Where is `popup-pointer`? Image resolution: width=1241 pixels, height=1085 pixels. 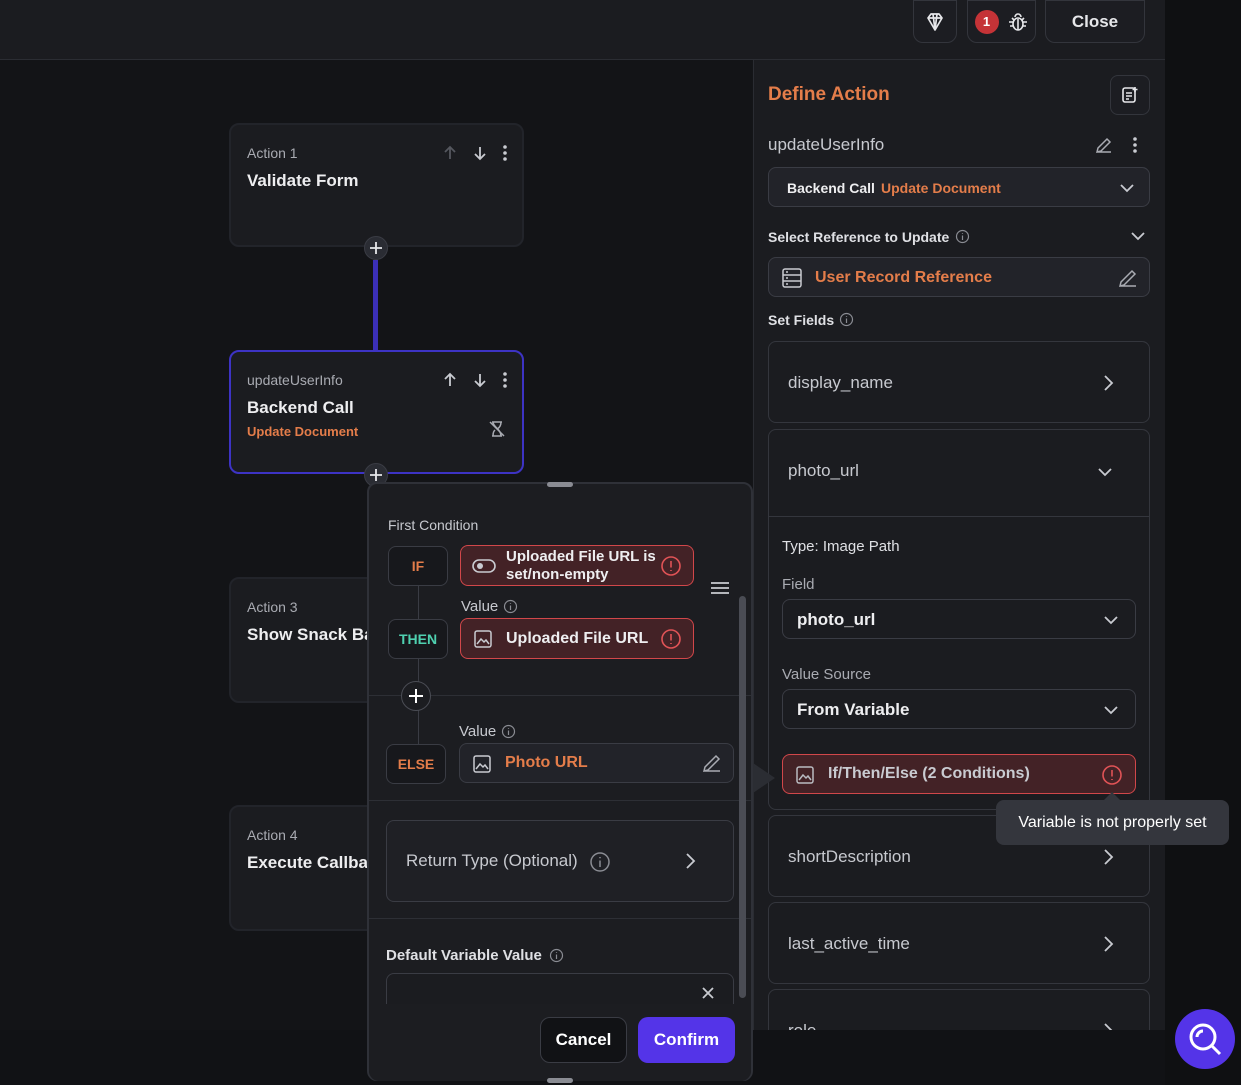 popup-pointer is located at coordinates (764, 778).